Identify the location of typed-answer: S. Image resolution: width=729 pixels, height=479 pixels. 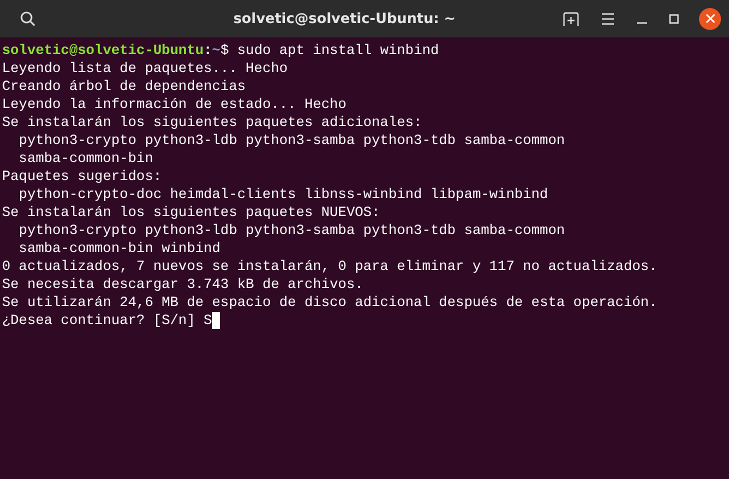
(208, 321).